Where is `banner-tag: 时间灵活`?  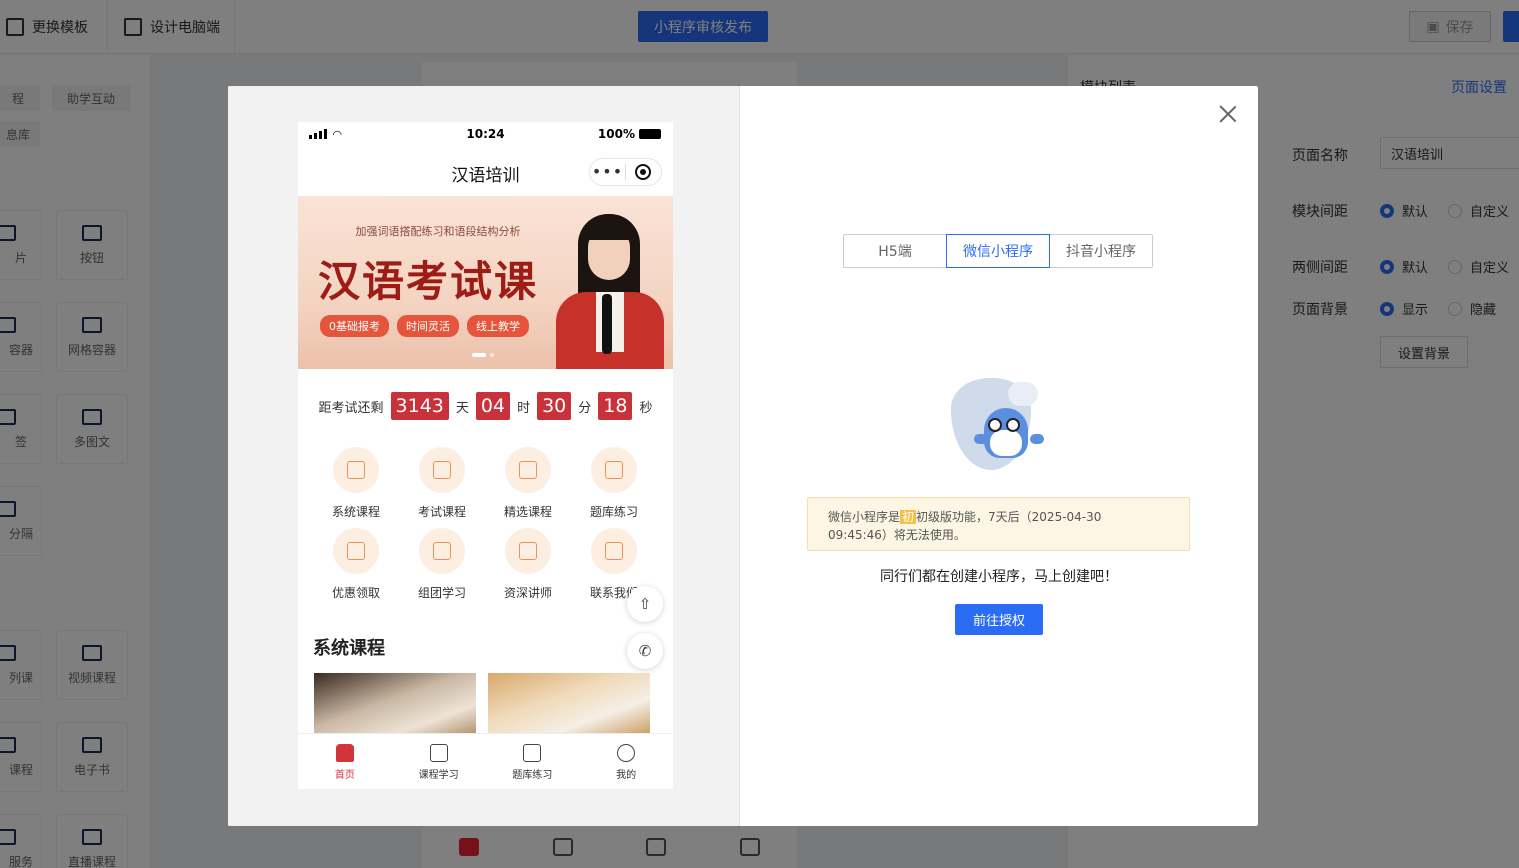
banner-tag: 时间灵活 is located at coordinates (428, 326).